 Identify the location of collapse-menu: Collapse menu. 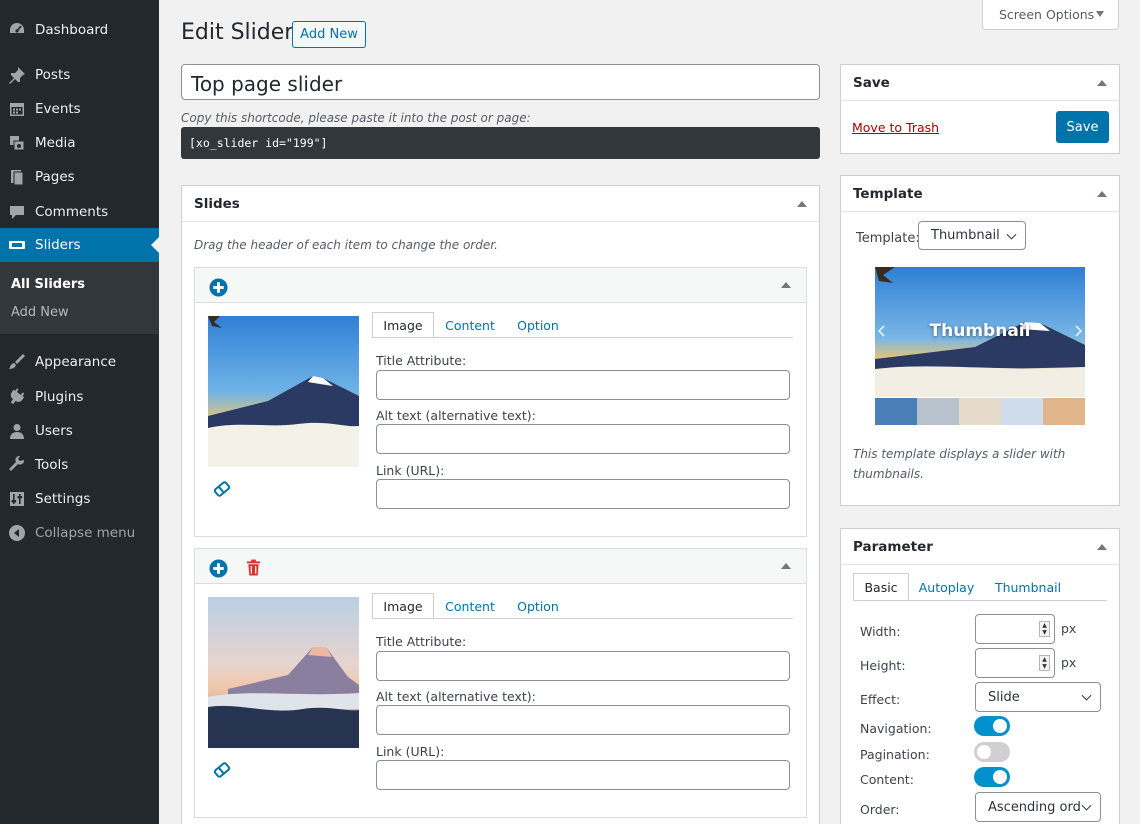
(79, 533).